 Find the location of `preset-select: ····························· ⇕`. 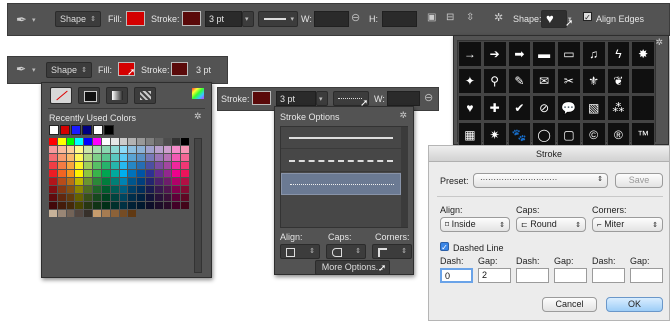

preset-select: ····························· ⇕ is located at coordinates (540, 180).